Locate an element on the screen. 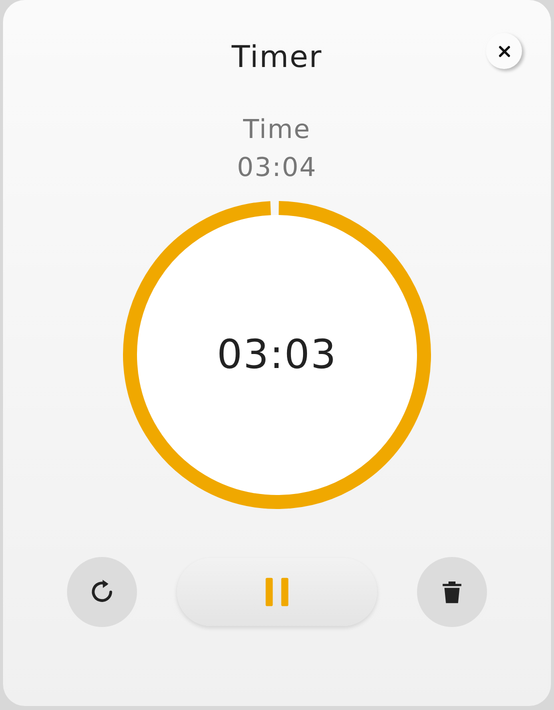 Image resolution: width=554 pixels, height=710 pixels. close-icon is located at coordinates (504, 51).